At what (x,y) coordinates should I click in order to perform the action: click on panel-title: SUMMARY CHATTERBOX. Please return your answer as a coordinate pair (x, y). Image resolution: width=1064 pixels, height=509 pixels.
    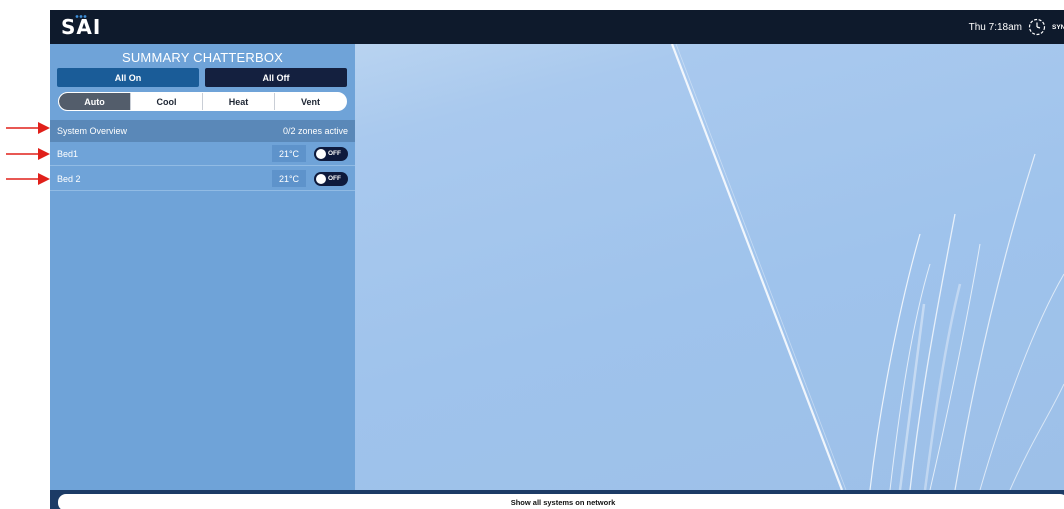
    Looking at the image, I should click on (202, 57).